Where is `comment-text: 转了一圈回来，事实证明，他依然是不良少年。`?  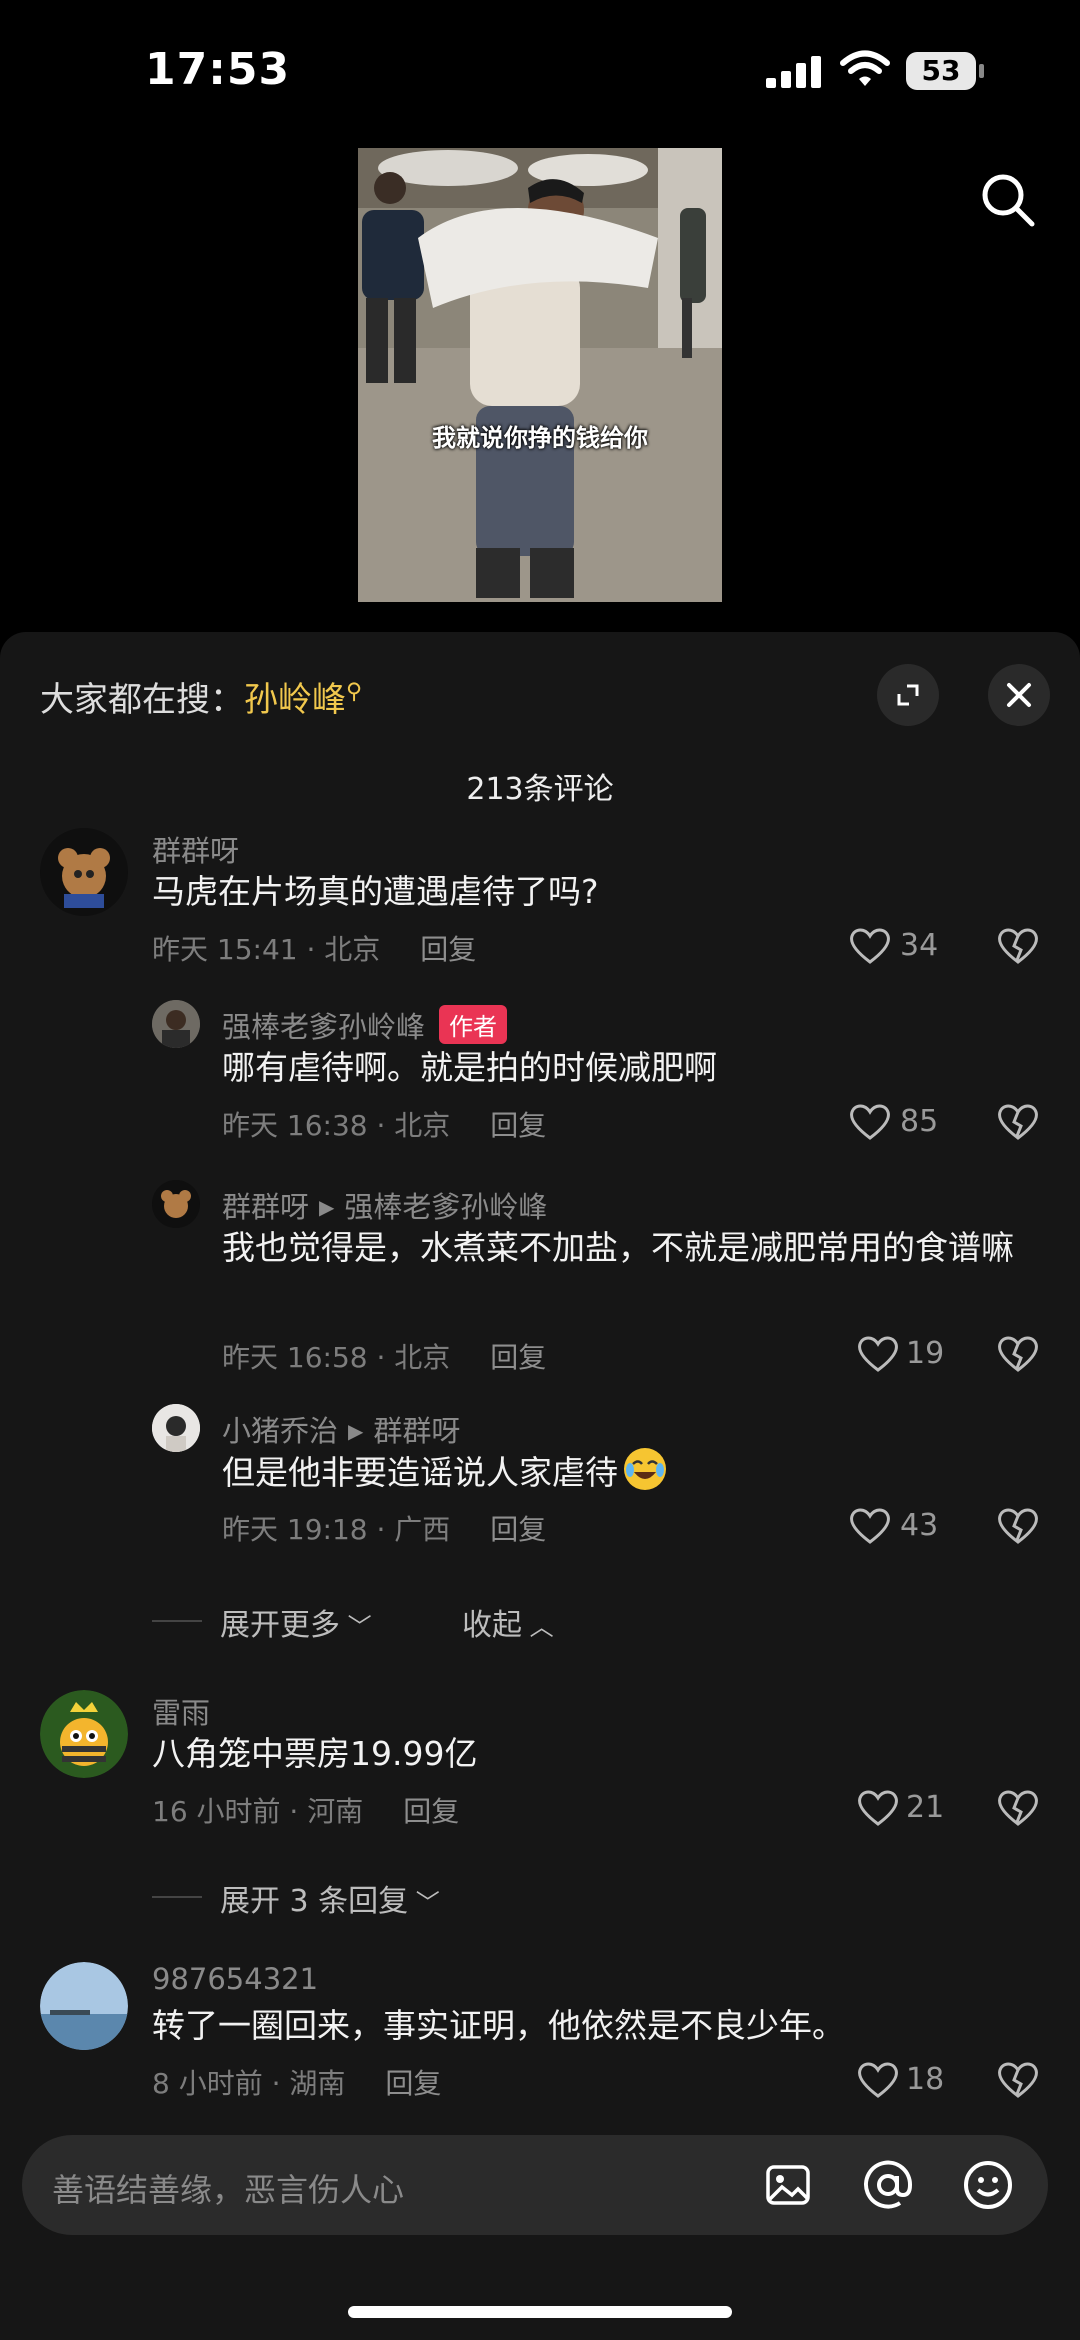
comment-text: 转了一圈回来，事实证明，他依然是不良少年。 is located at coordinates (498, 2025).